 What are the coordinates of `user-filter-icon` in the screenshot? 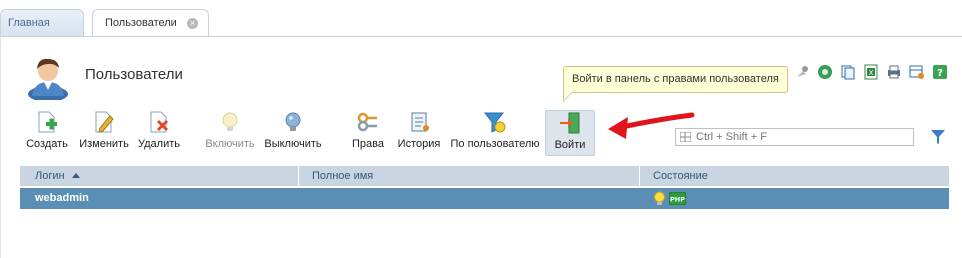 It's located at (494, 122).